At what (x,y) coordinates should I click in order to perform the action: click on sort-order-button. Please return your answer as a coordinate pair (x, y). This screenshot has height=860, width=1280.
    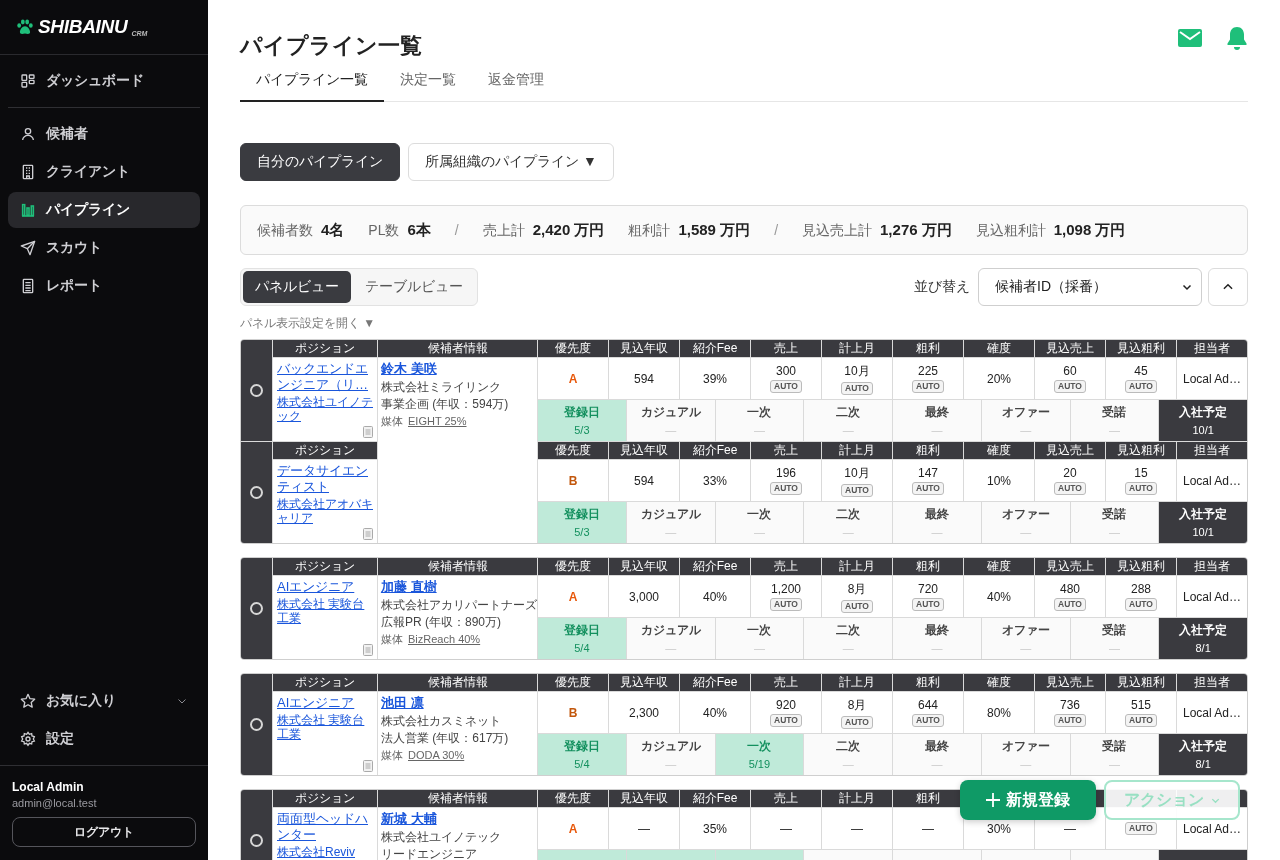
    Looking at the image, I should click on (1228, 287).